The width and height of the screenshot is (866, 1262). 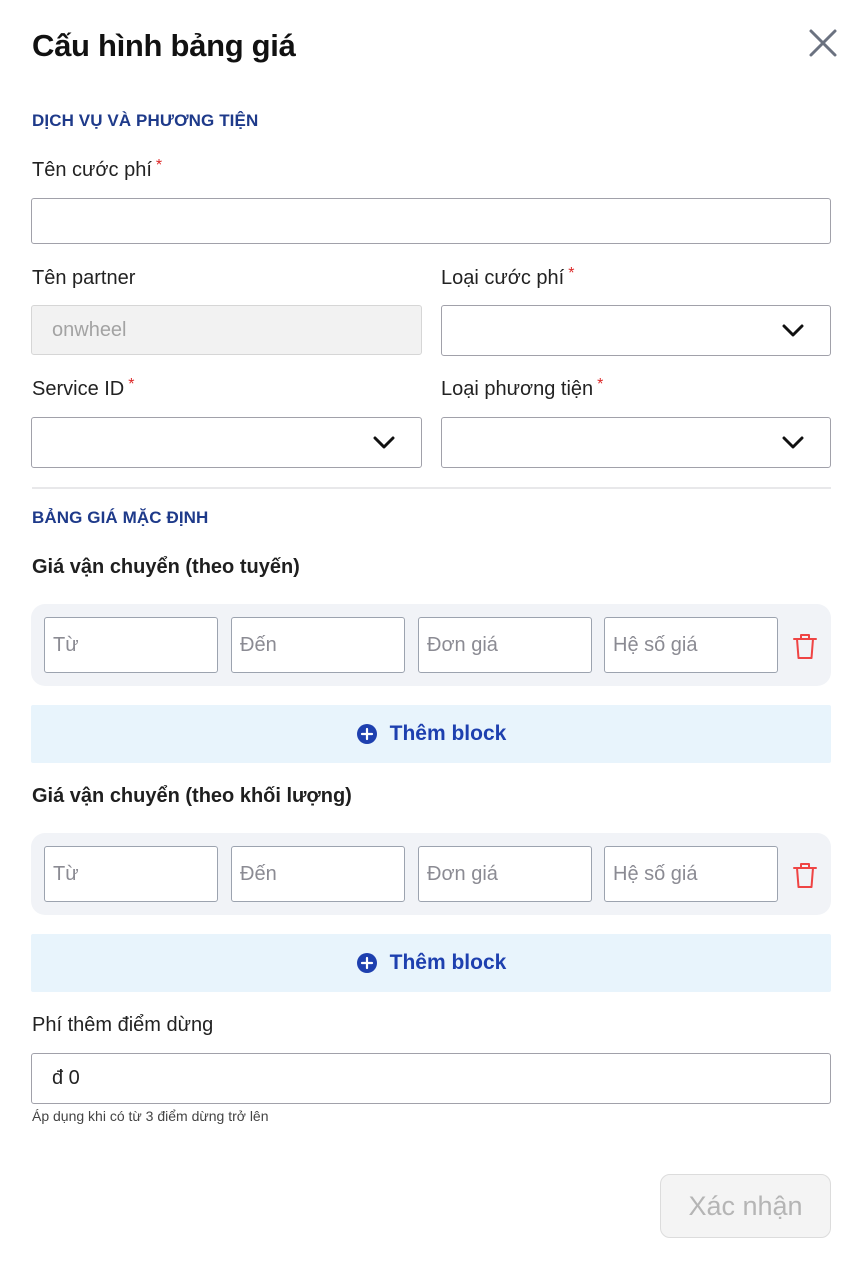 What do you see at coordinates (431, 1078) in the screenshot?
I see `stop-fee-input: đ 0` at bounding box center [431, 1078].